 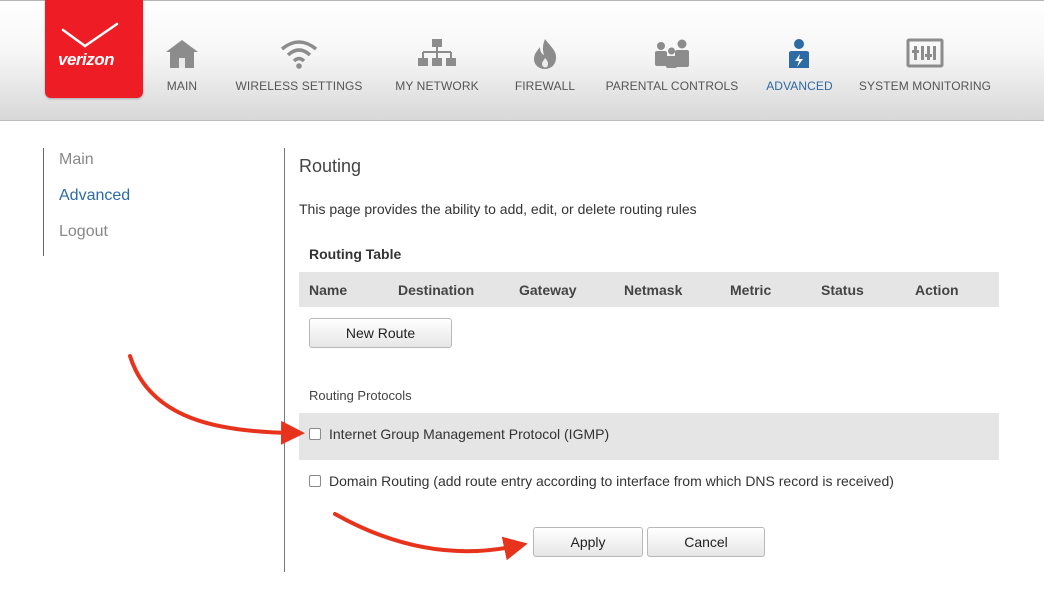 I want to click on column-header-metric: Metric, so click(x=751, y=290).